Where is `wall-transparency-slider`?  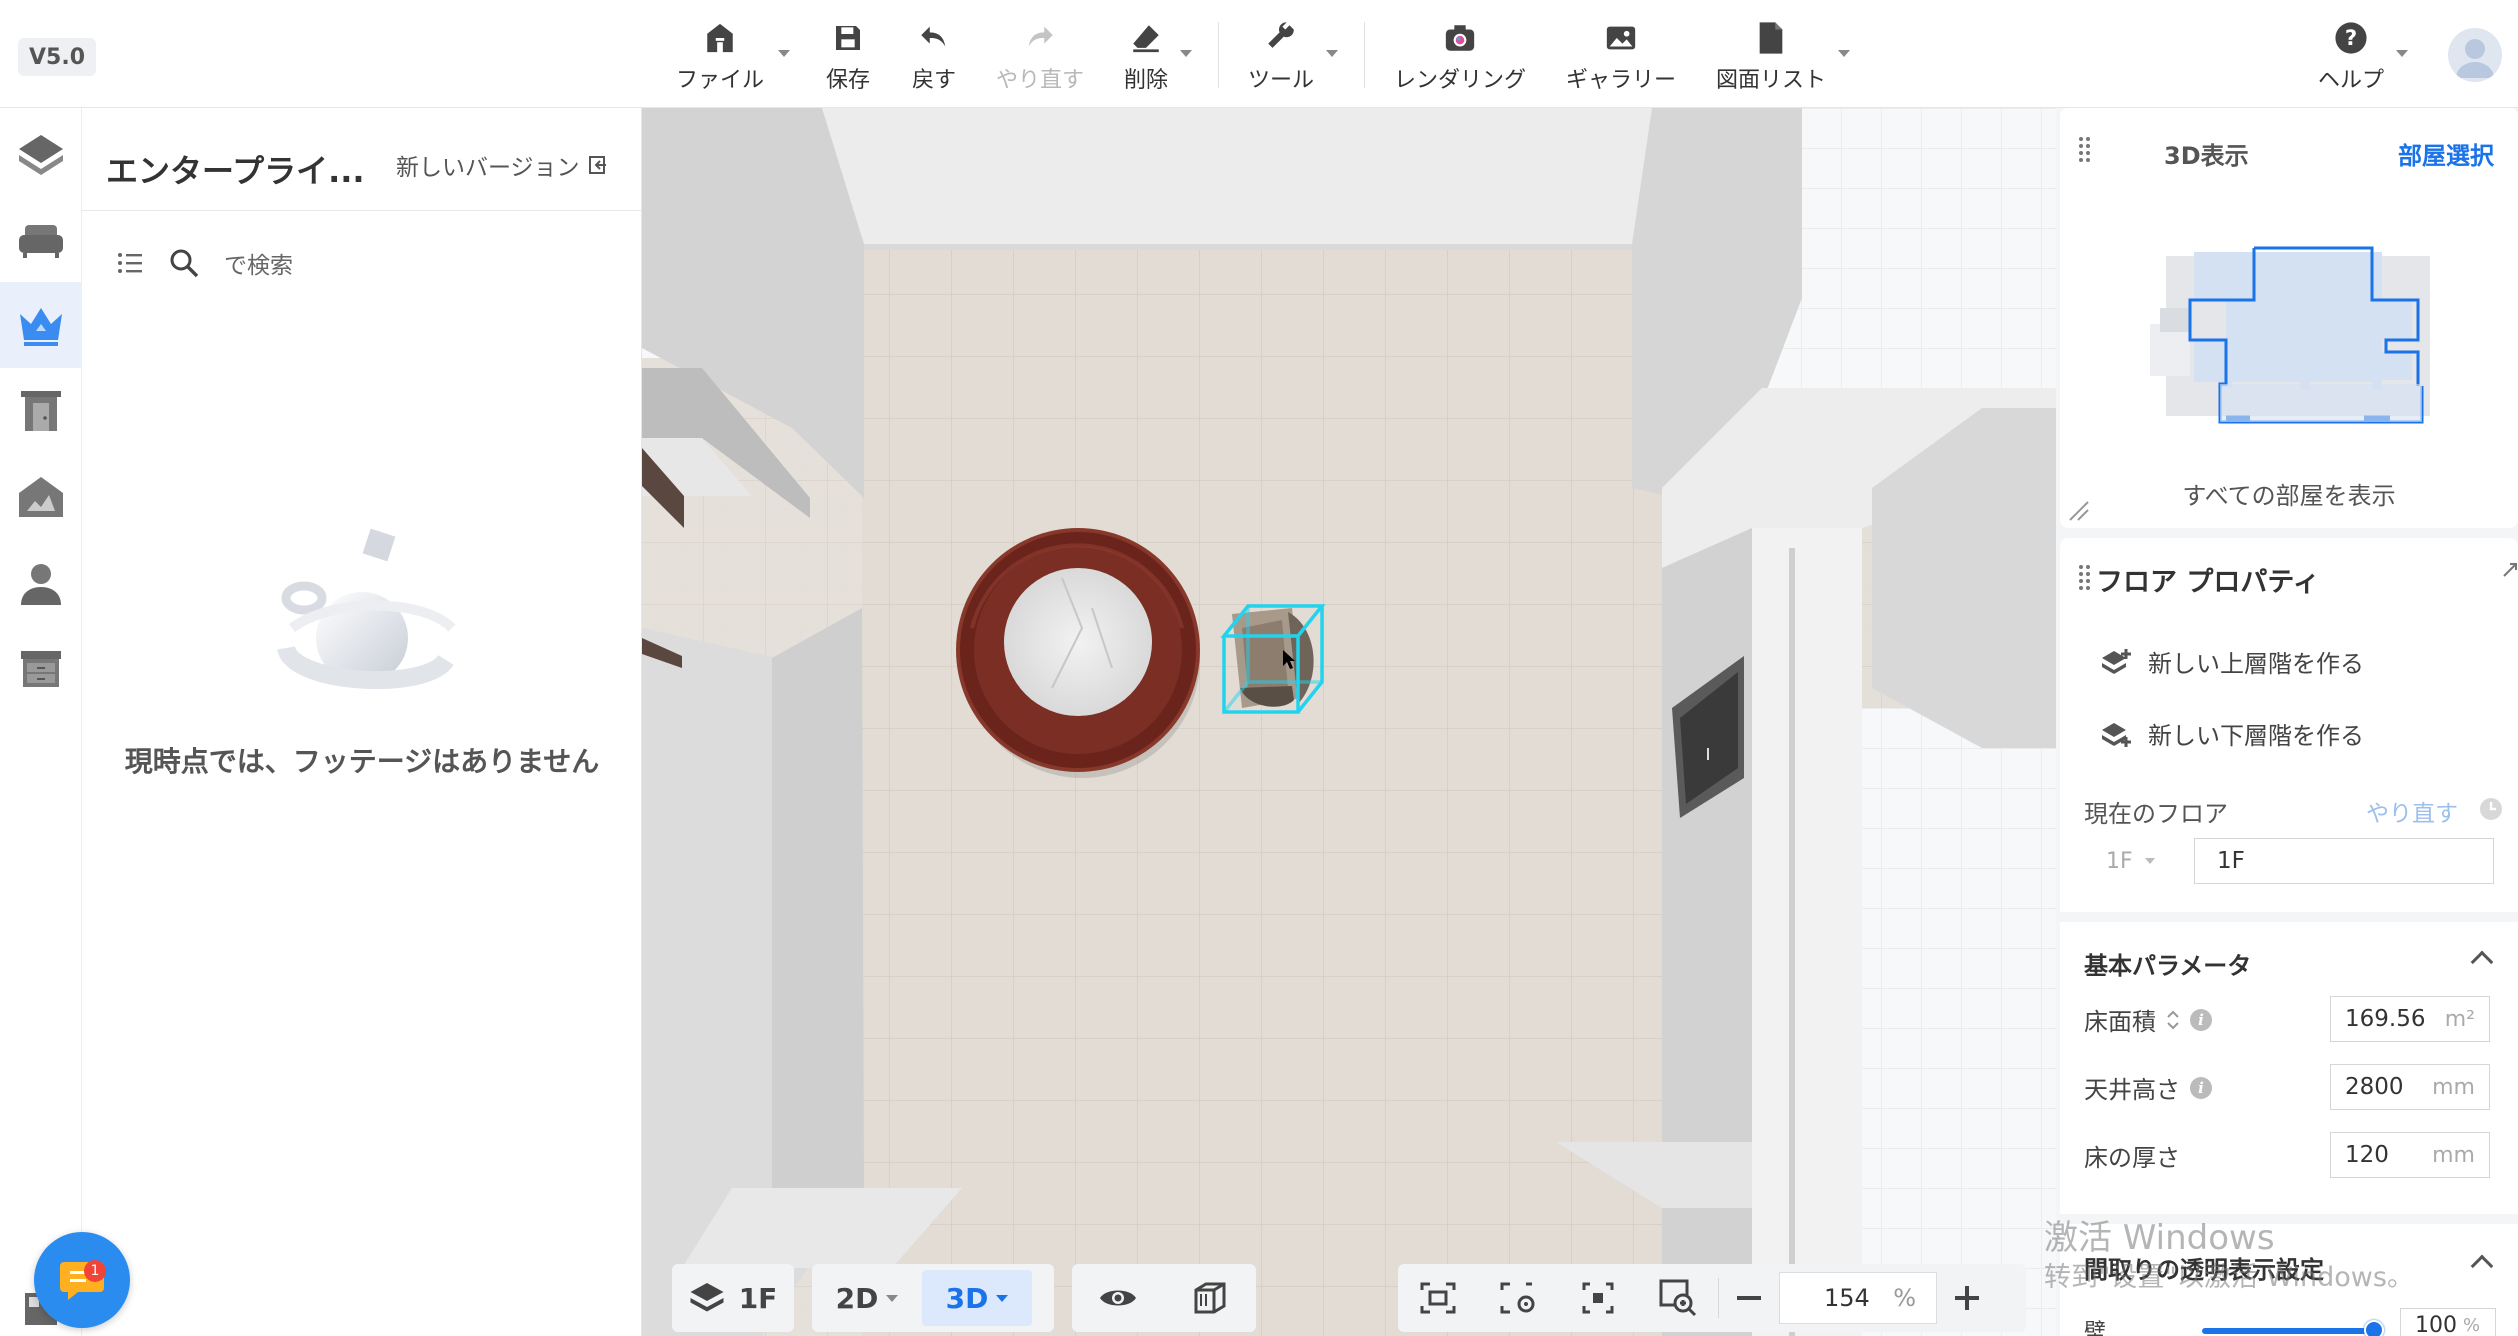
wall-transparency-slider is located at coordinates (2287, 1331).